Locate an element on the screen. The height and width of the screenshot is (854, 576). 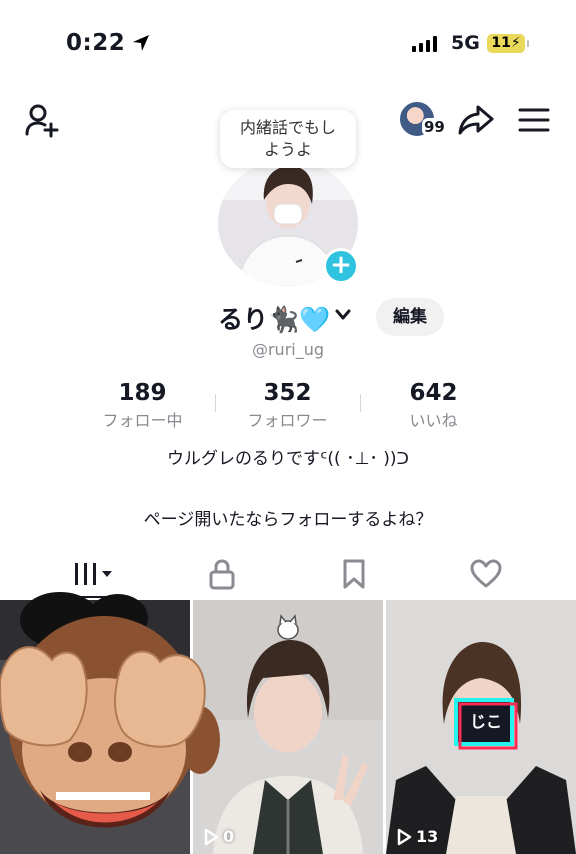
stat-following: 189 フォロー中 is located at coordinates (142, 405).